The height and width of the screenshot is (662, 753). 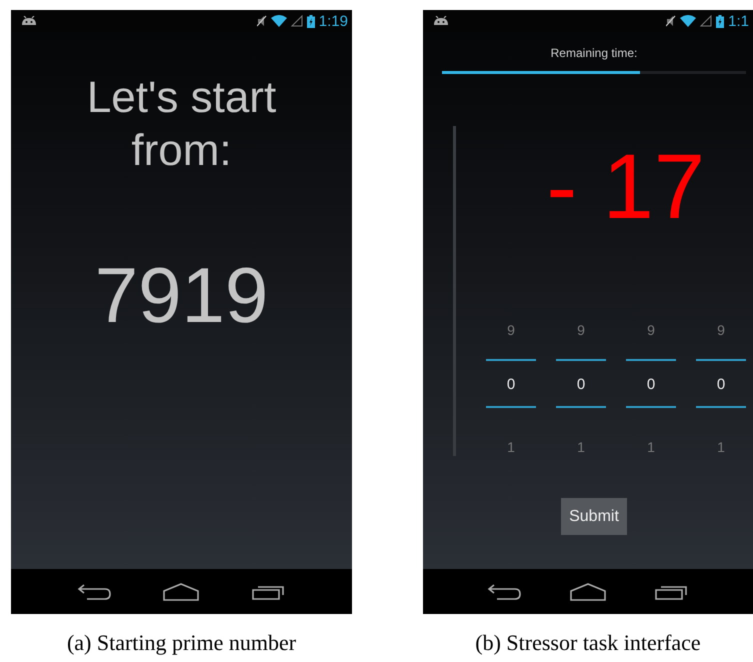 What do you see at coordinates (182, 124) in the screenshot?
I see `heading: Let's start from:` at bounding box center [182, 124].